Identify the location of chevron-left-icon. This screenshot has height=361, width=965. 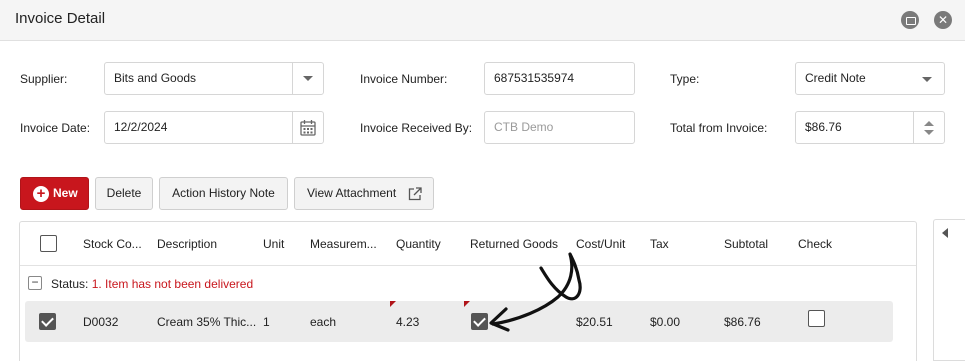
(945, 233).